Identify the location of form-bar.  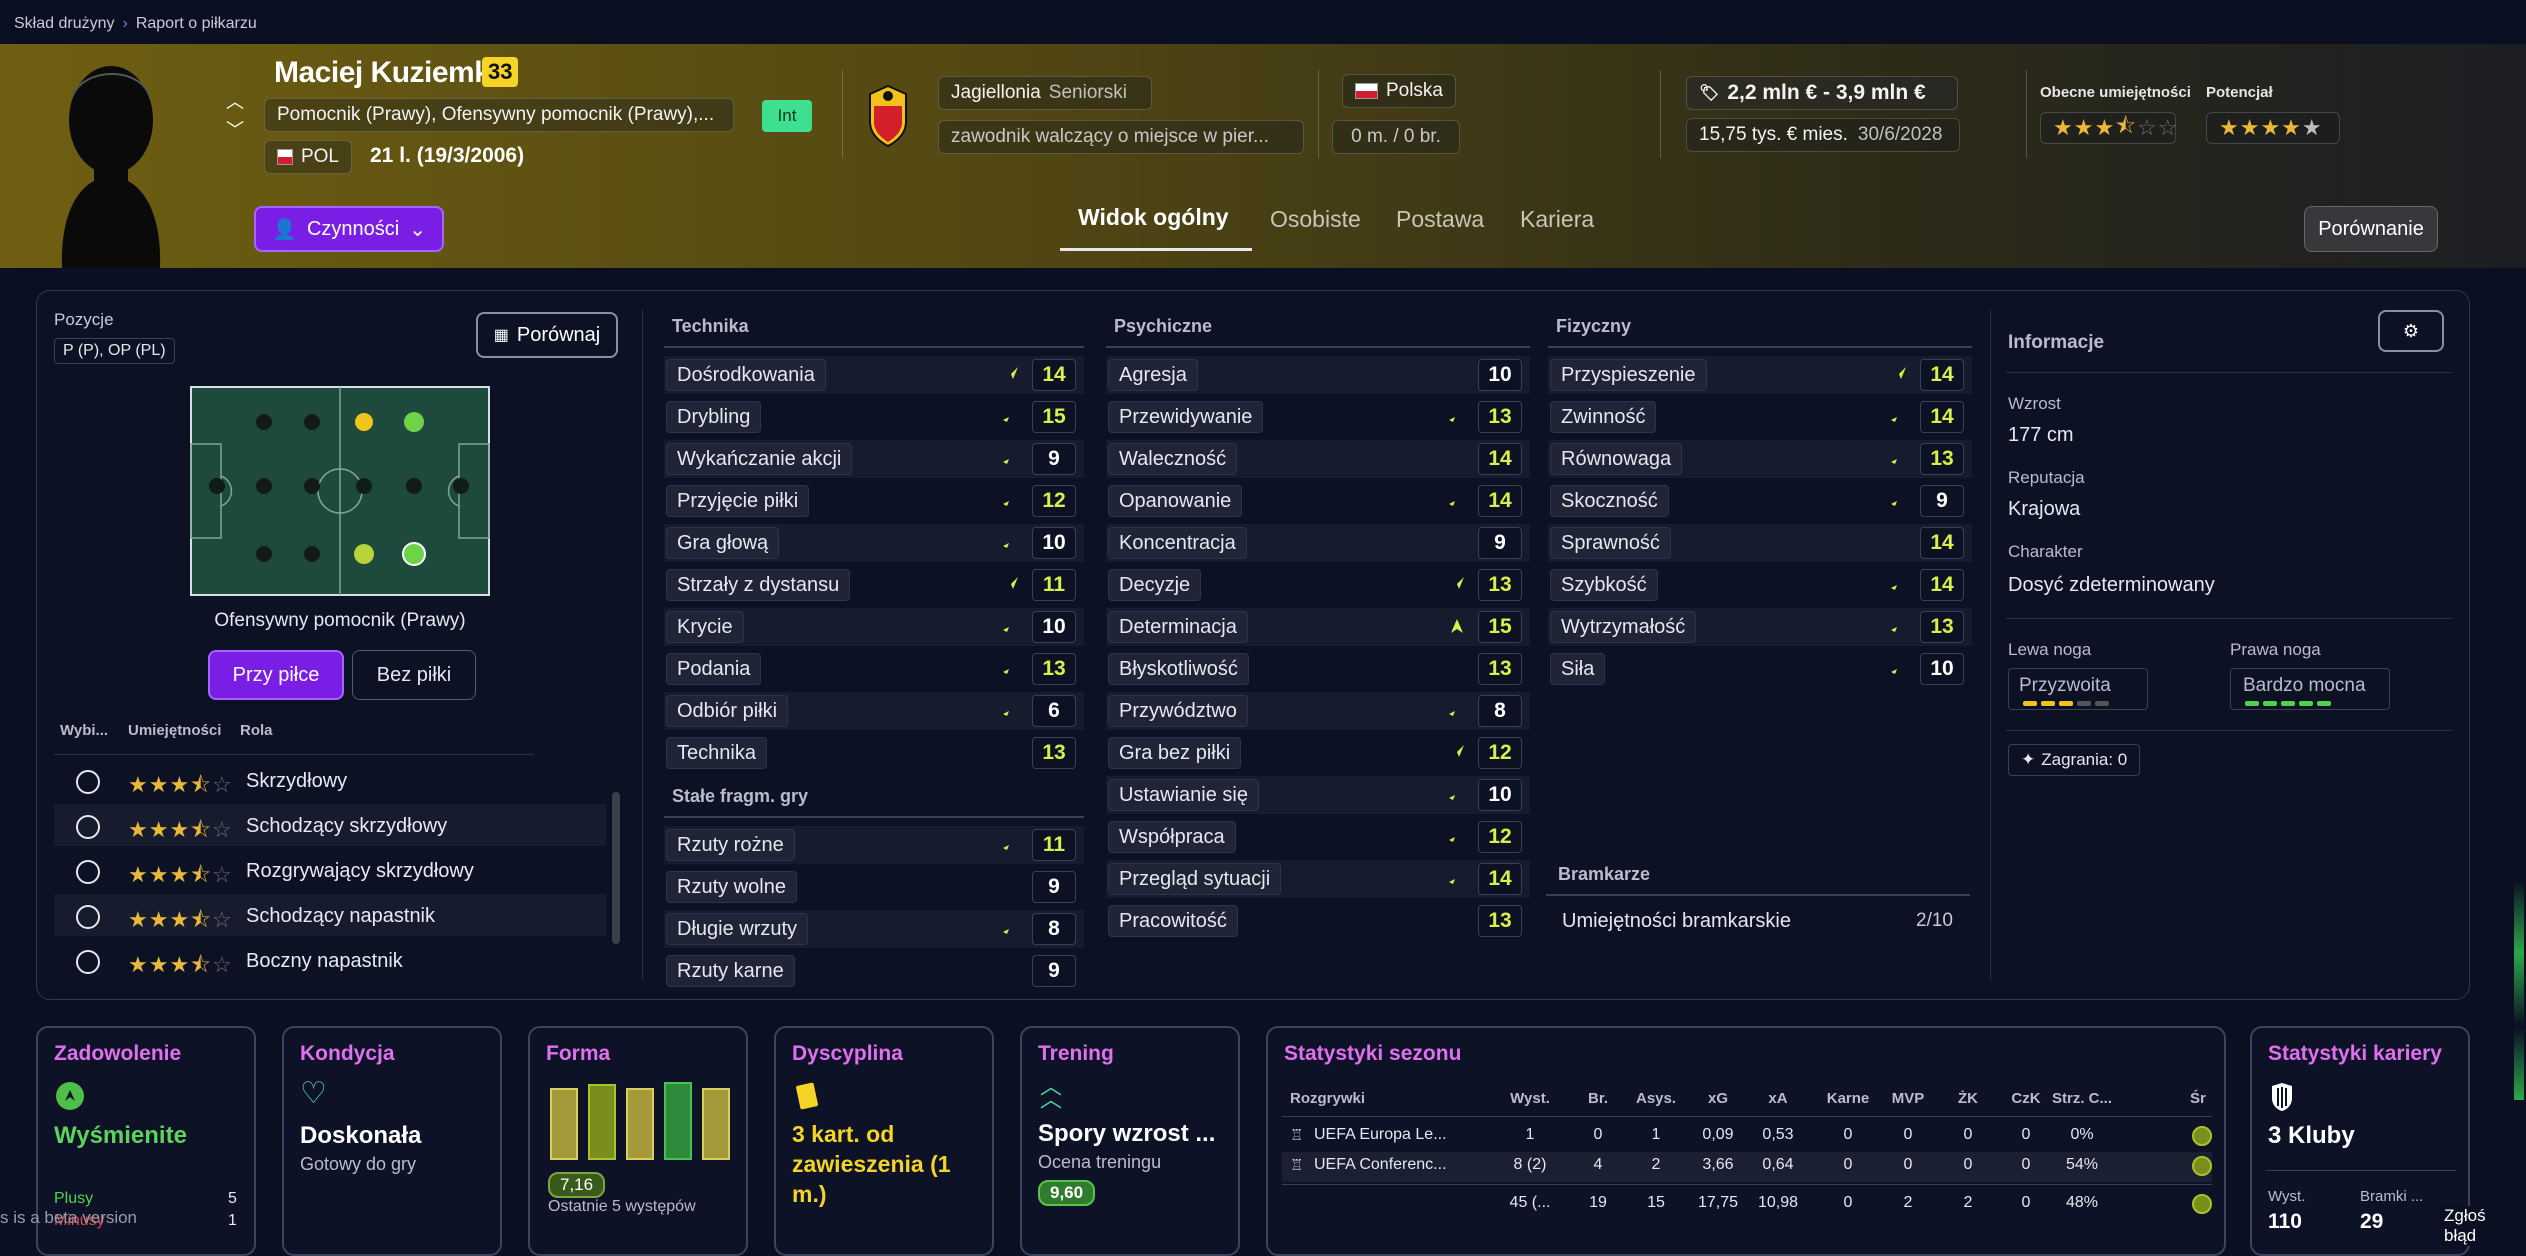
(602, 1122).